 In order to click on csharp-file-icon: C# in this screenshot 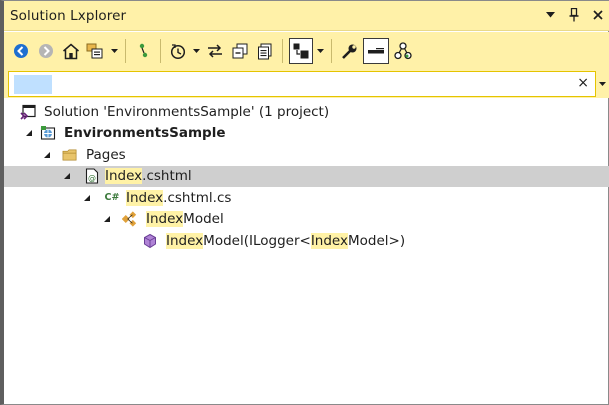, I will do `click(112, 198)`.